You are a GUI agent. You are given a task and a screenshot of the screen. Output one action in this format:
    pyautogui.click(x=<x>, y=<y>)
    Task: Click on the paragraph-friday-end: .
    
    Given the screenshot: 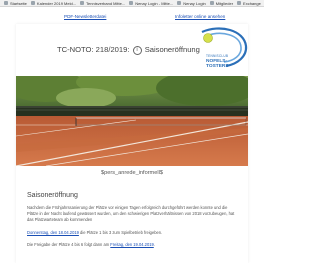 What is the action you would take?
    pyautogui.click(x=154, y=244)
    